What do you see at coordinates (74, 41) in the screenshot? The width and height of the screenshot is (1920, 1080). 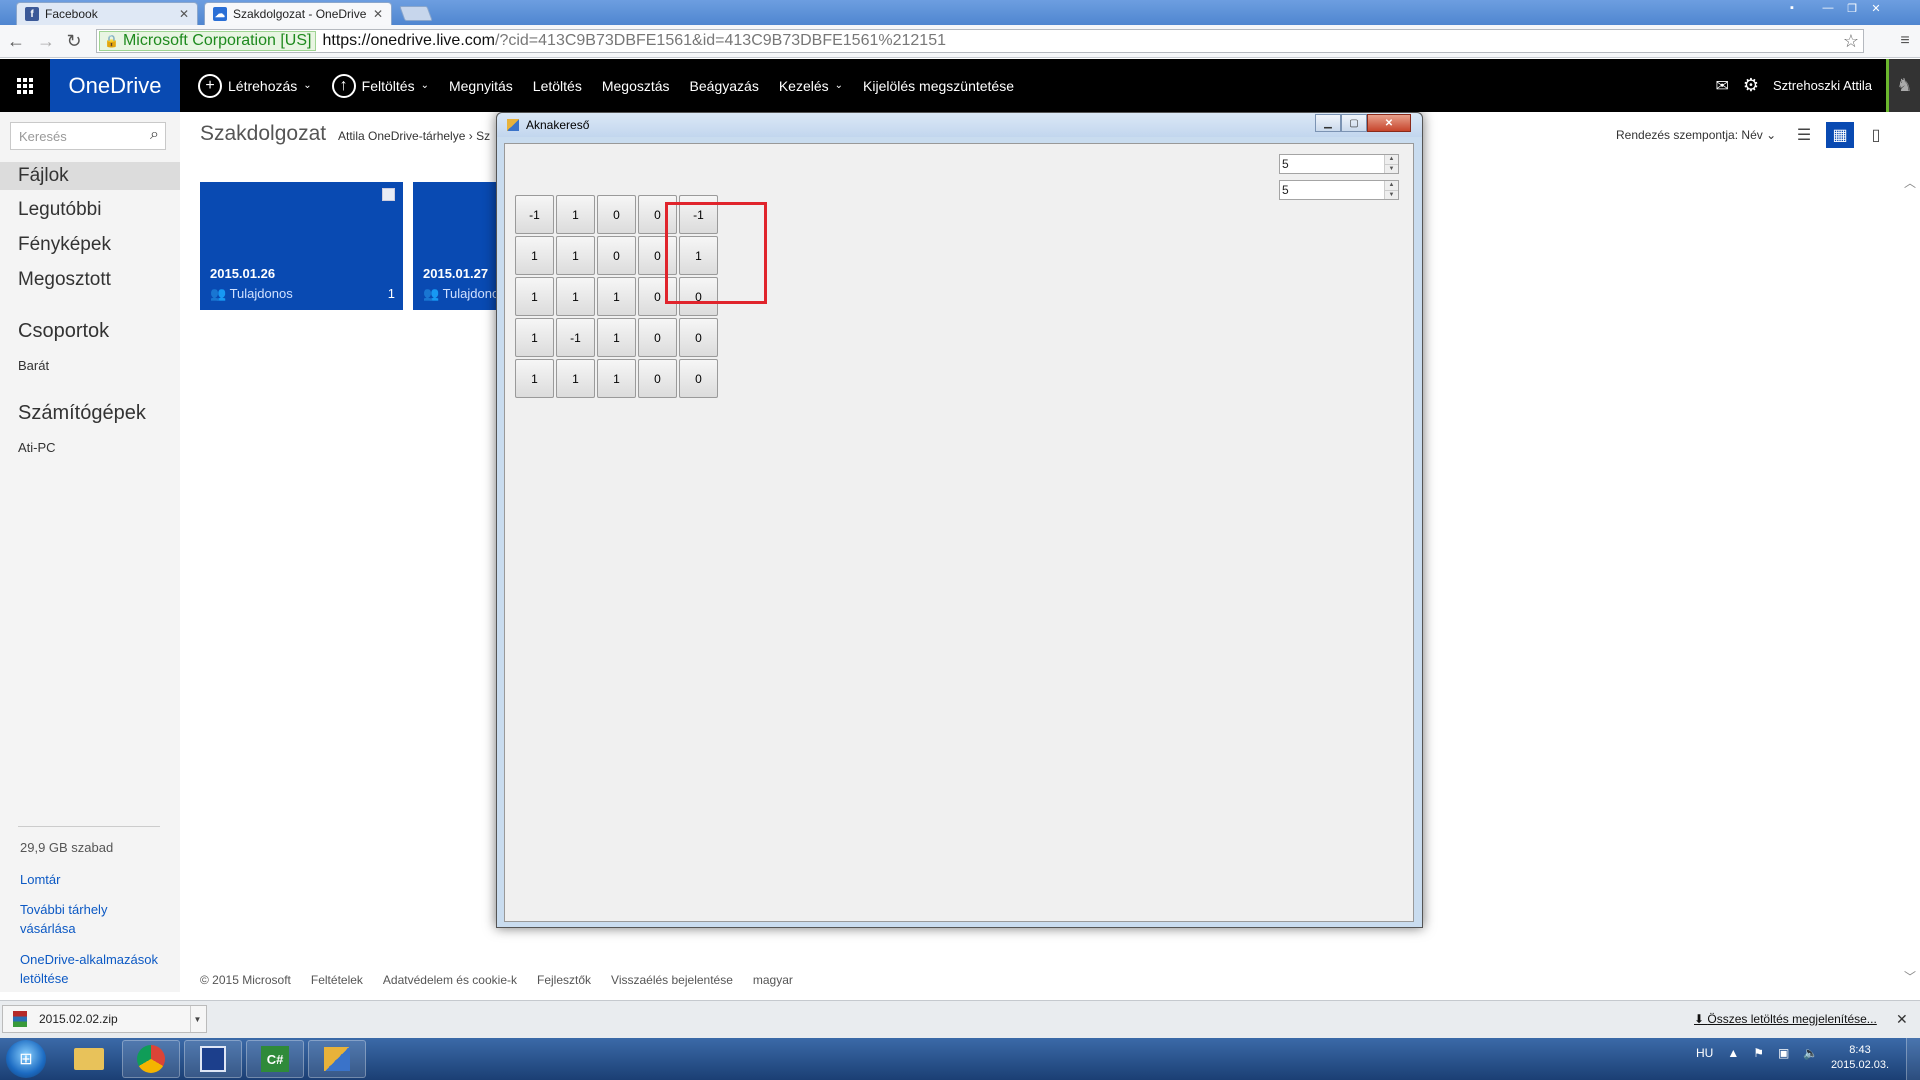 I see `reload-icon: ↻` at bounding box center [74, 41].